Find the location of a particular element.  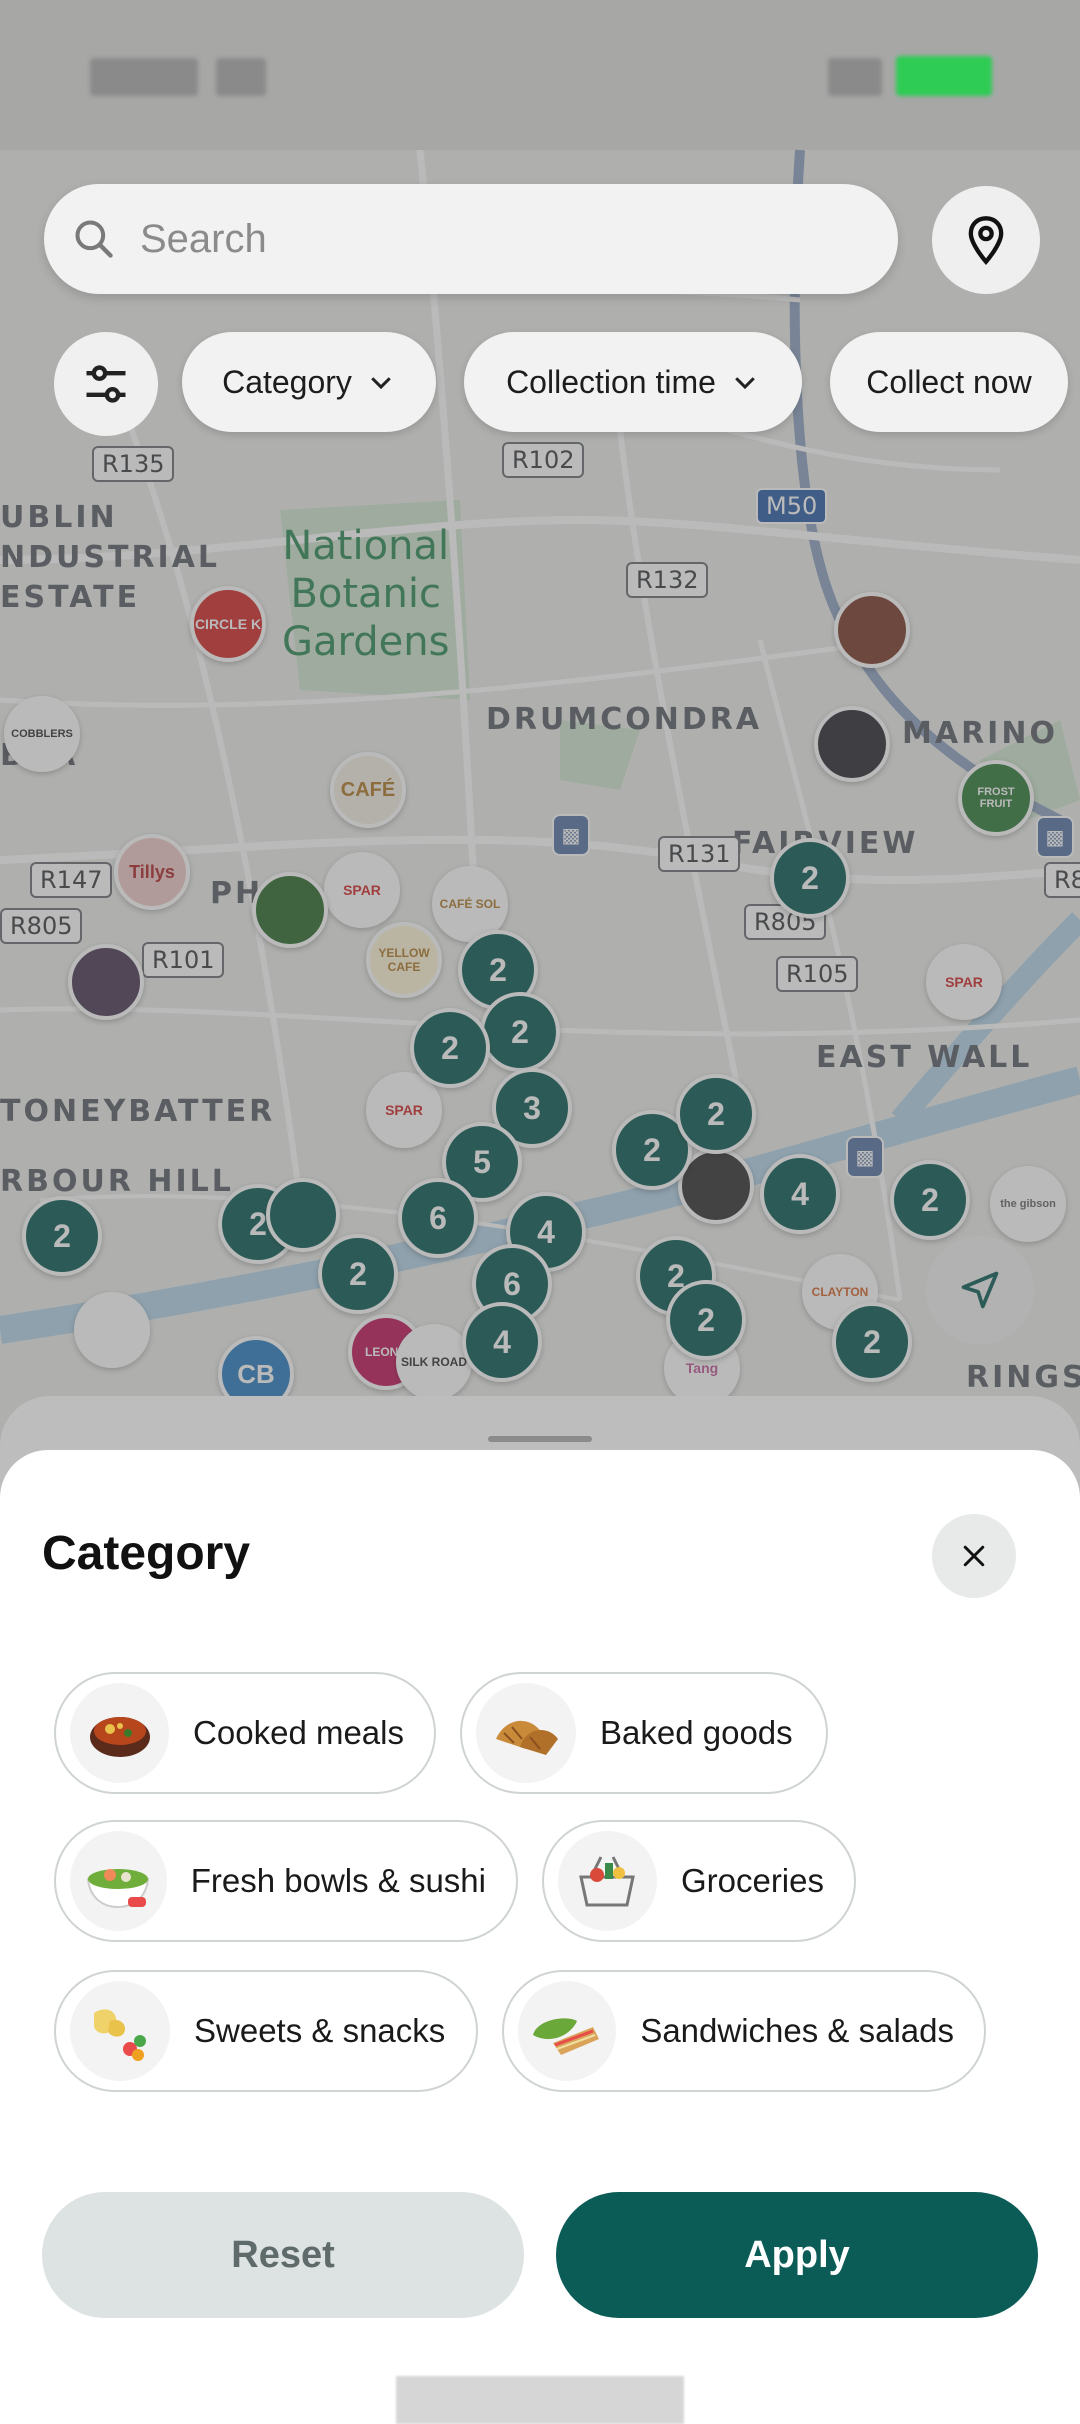

location-pin-icon is located at coordinates (986, 240).